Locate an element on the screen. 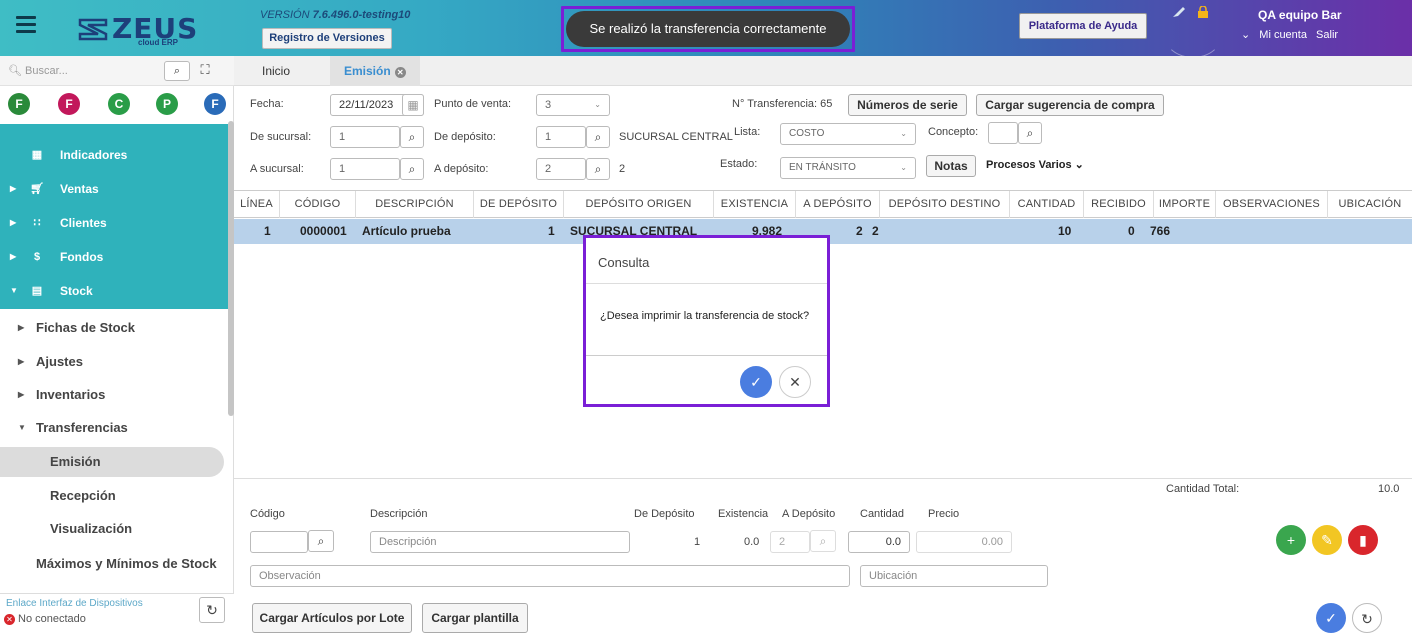  my-account-link: Mi cuenta is located at coordinates (1283, 35).